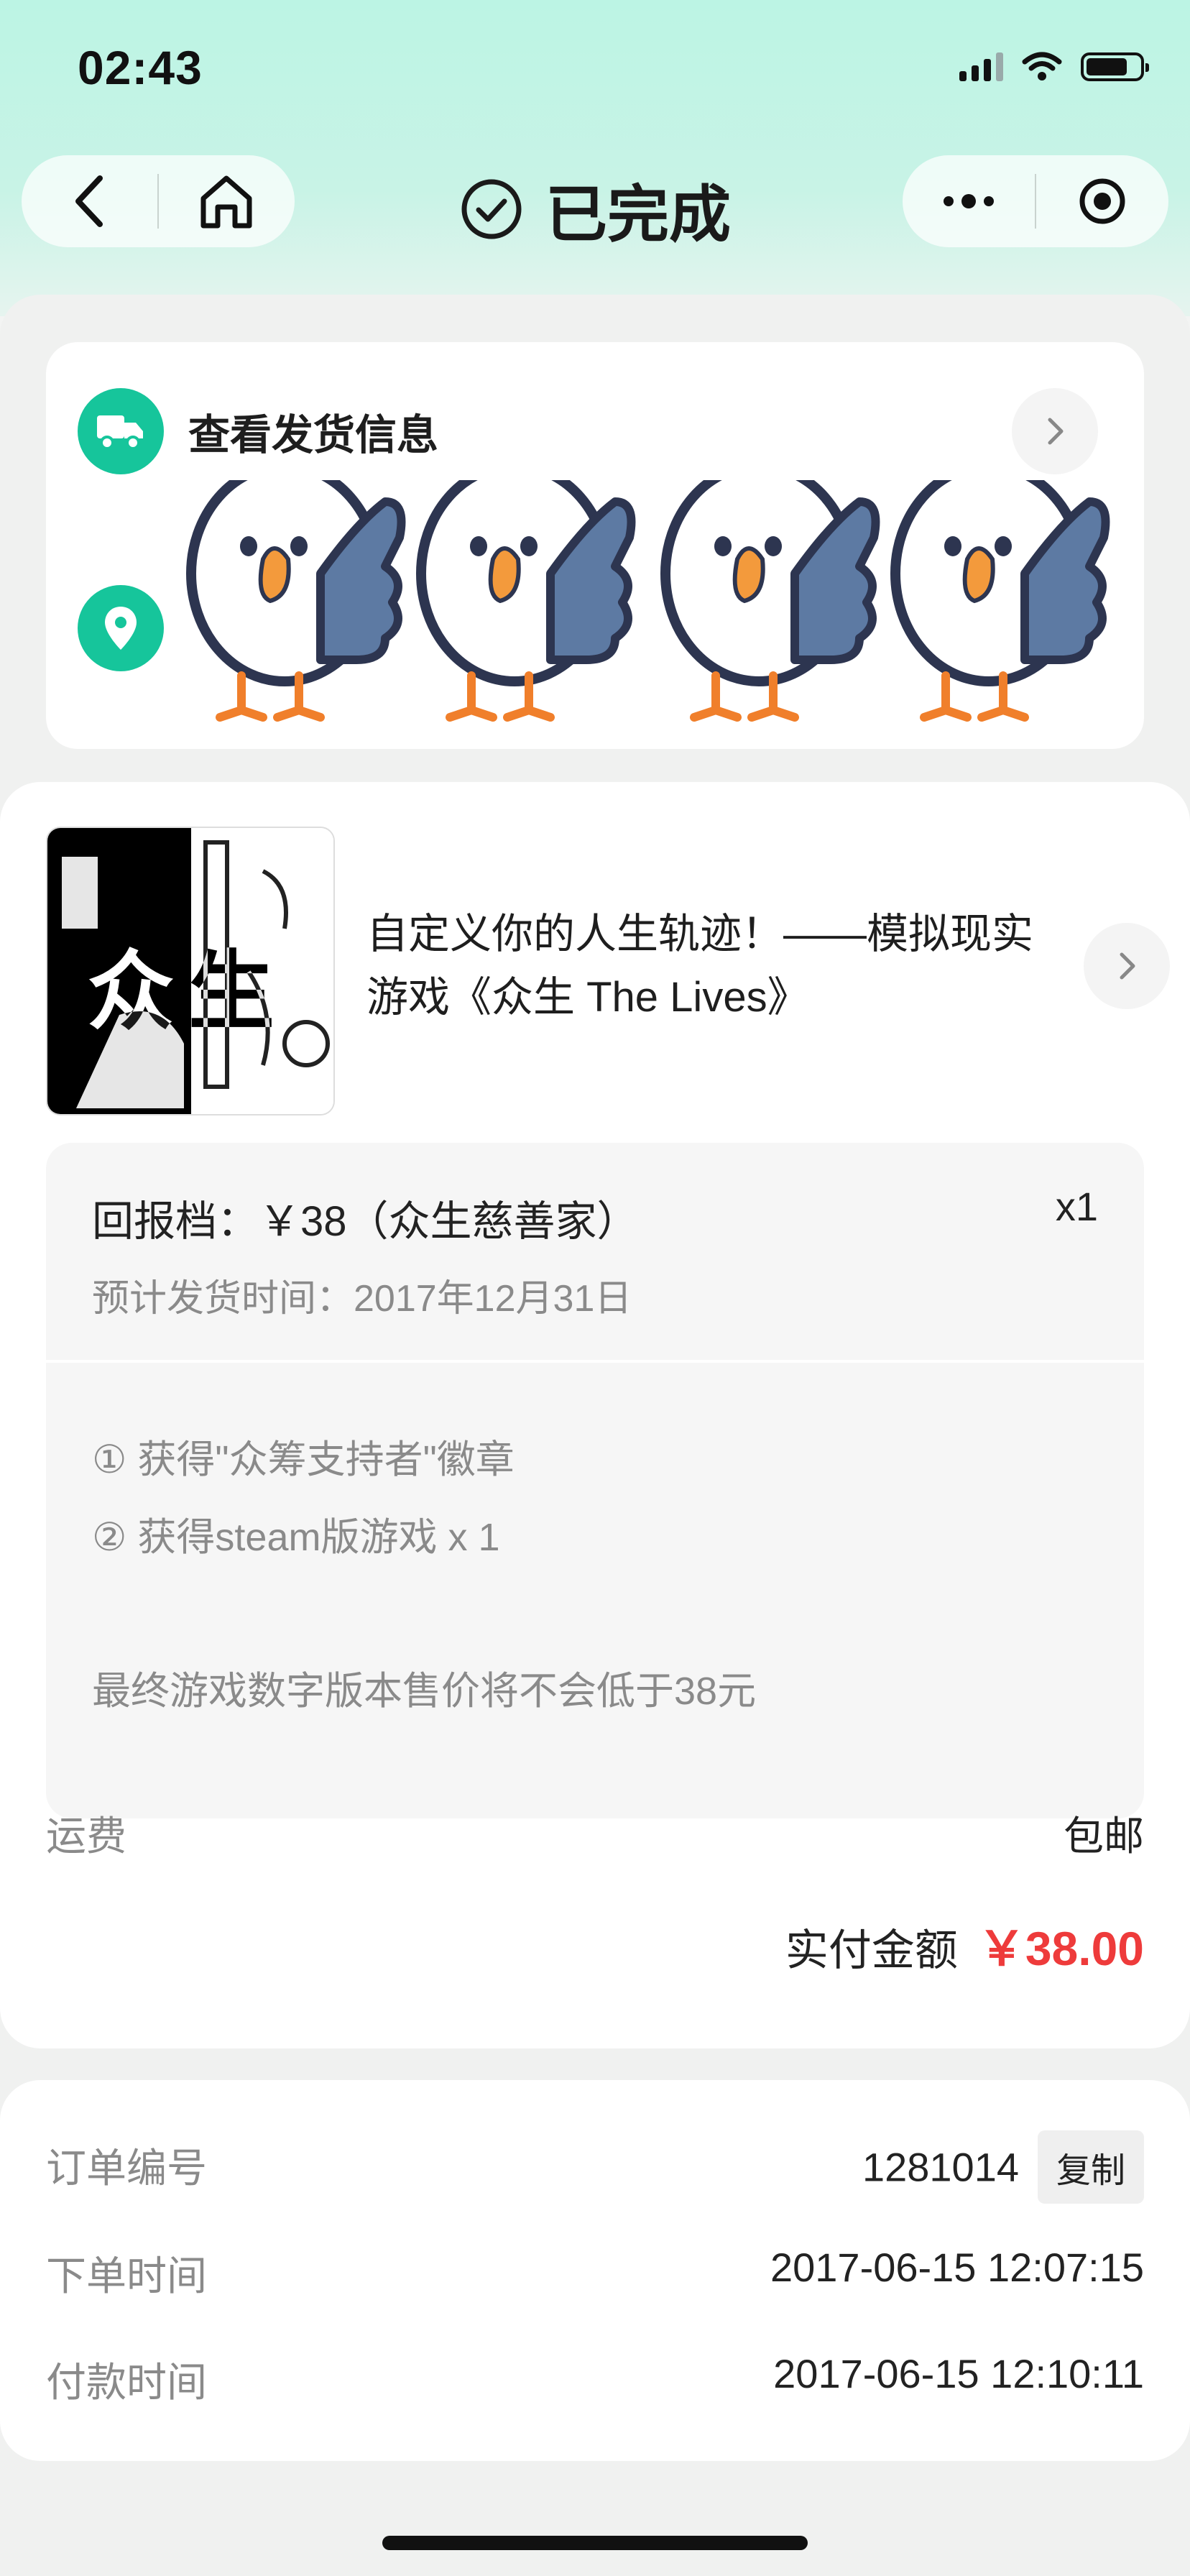 The height and width of the screenshot is (2576, 1190). Describe the element at coordinates (871, 1950) in the screenshot. I see `paid-amount-label: 实付金额` at that location.